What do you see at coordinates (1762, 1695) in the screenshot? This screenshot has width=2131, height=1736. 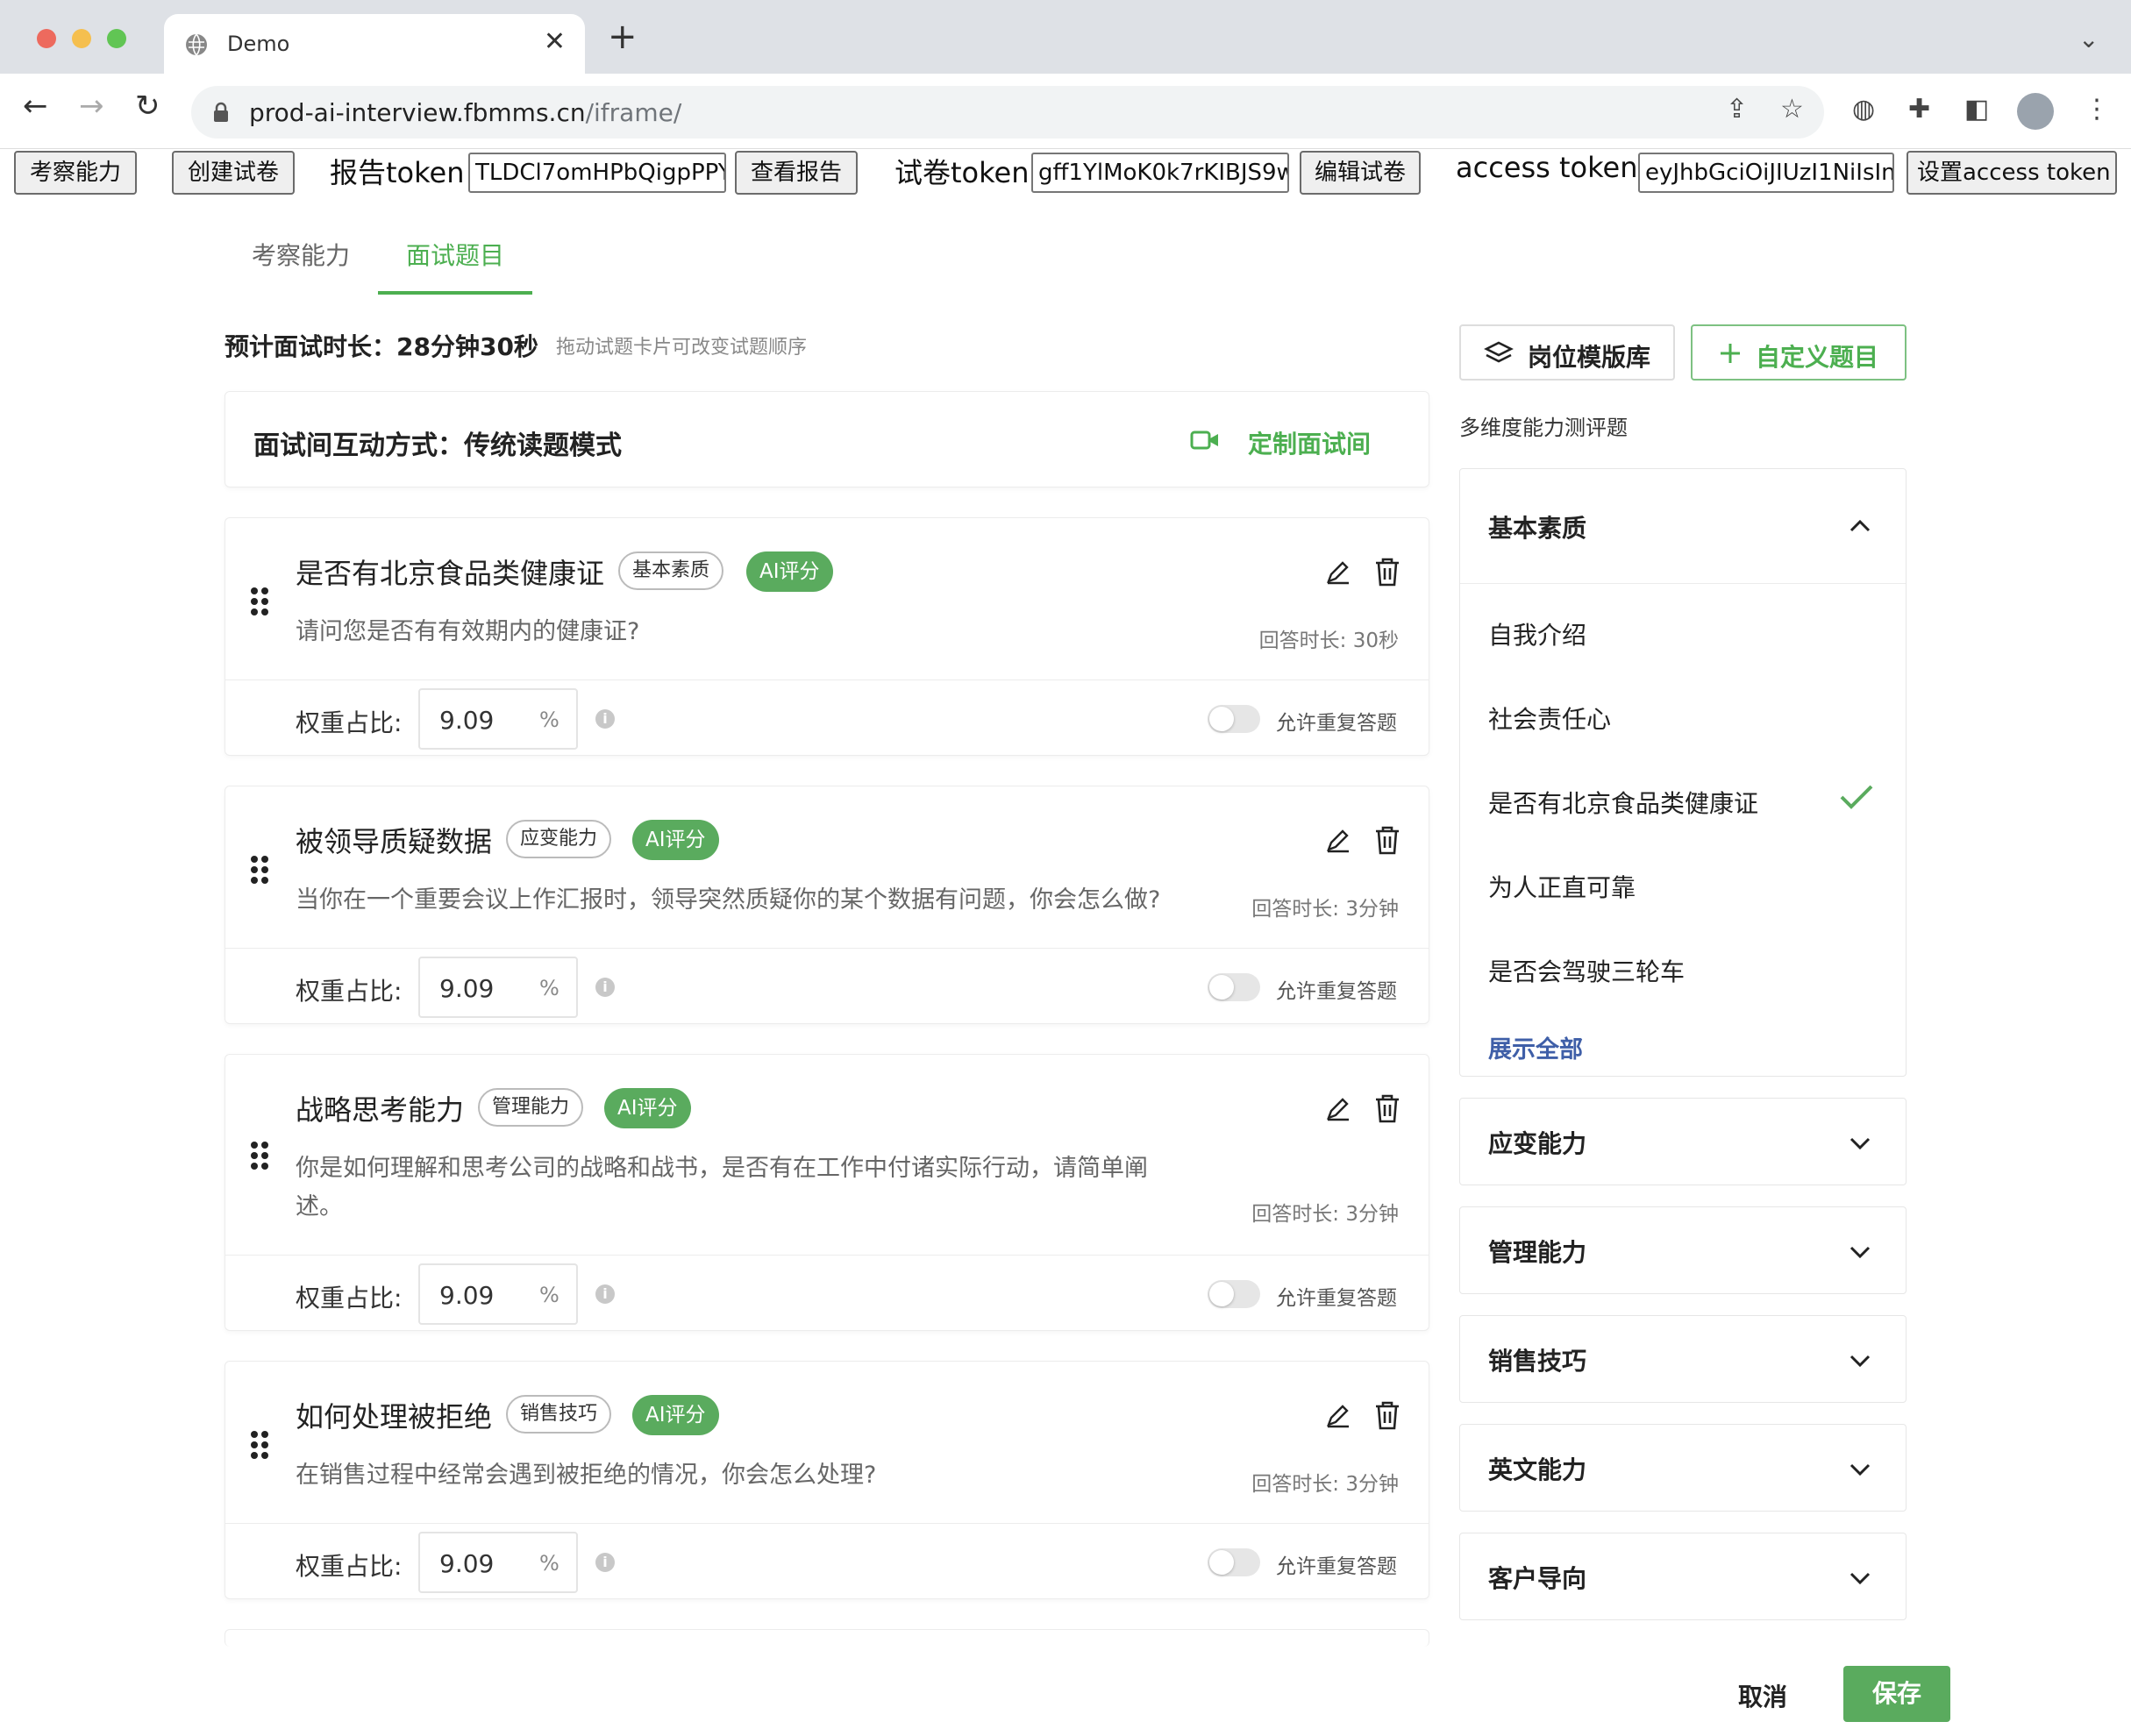 I see `cancel-button: 取消` at bounding box center [1762, 1695].